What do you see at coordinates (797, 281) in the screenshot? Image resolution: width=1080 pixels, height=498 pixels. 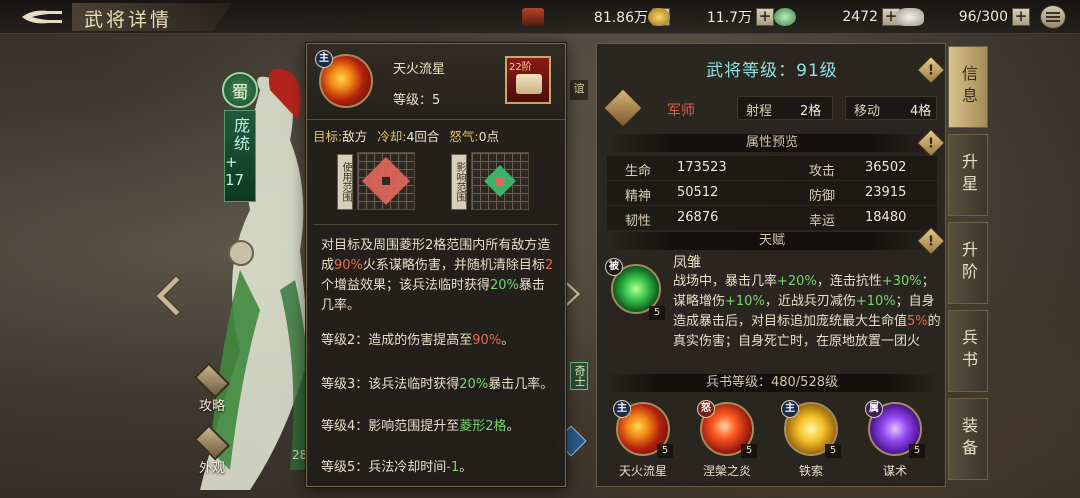 I see `highlight-text: +20%` at bounding box center [797, 281].